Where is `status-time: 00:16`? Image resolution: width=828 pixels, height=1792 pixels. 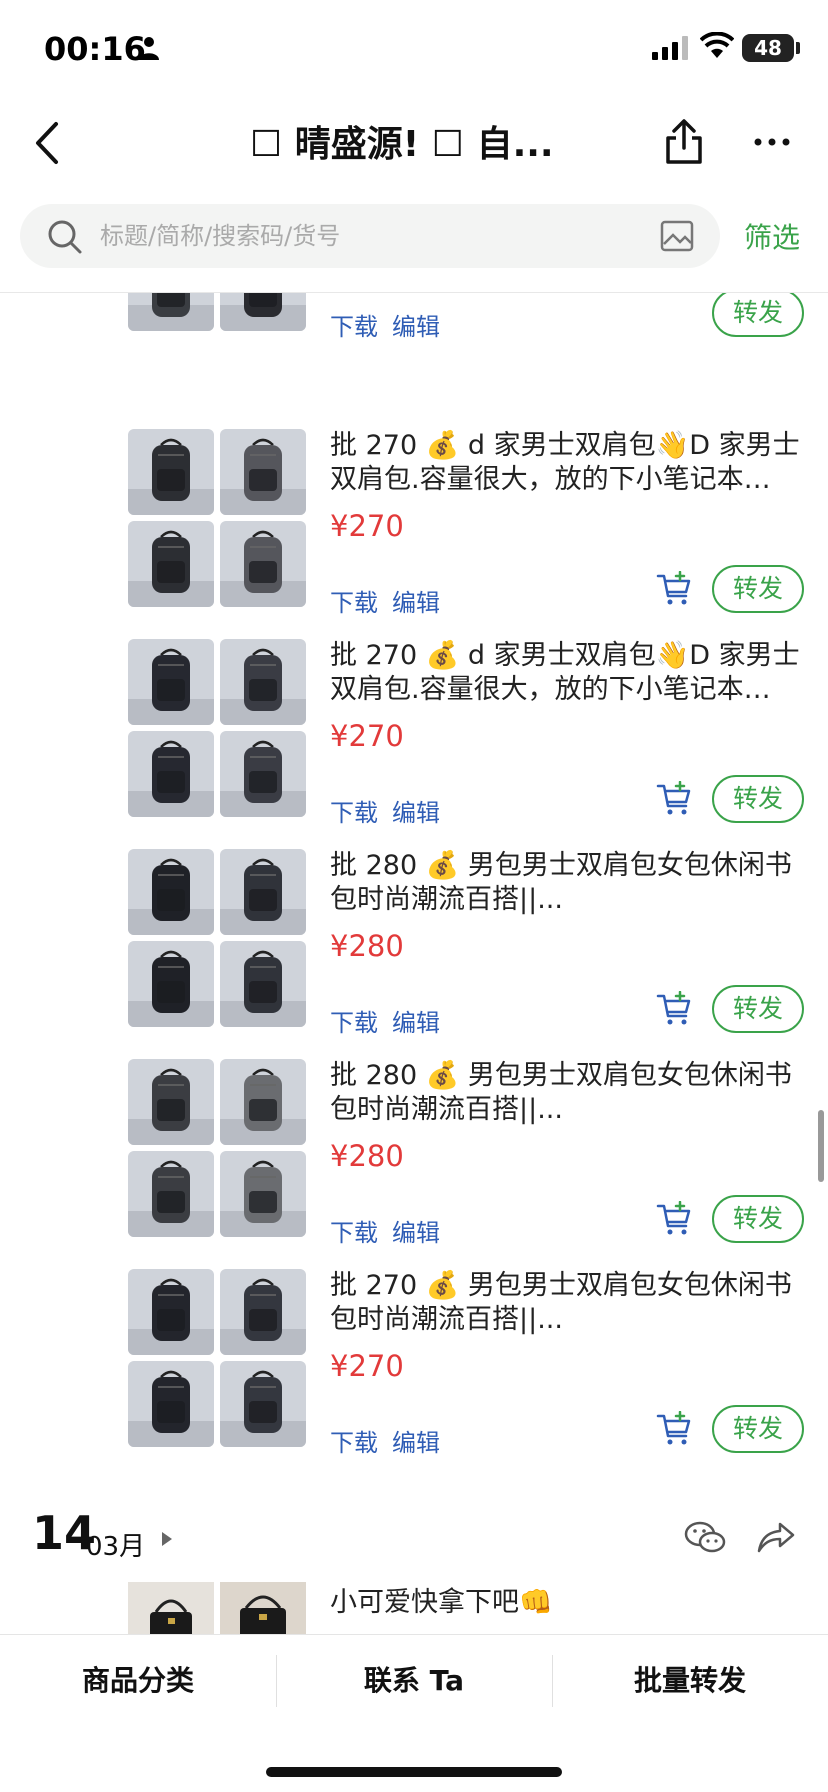
status-time: 00:16 is located at coordinates (95, 49).